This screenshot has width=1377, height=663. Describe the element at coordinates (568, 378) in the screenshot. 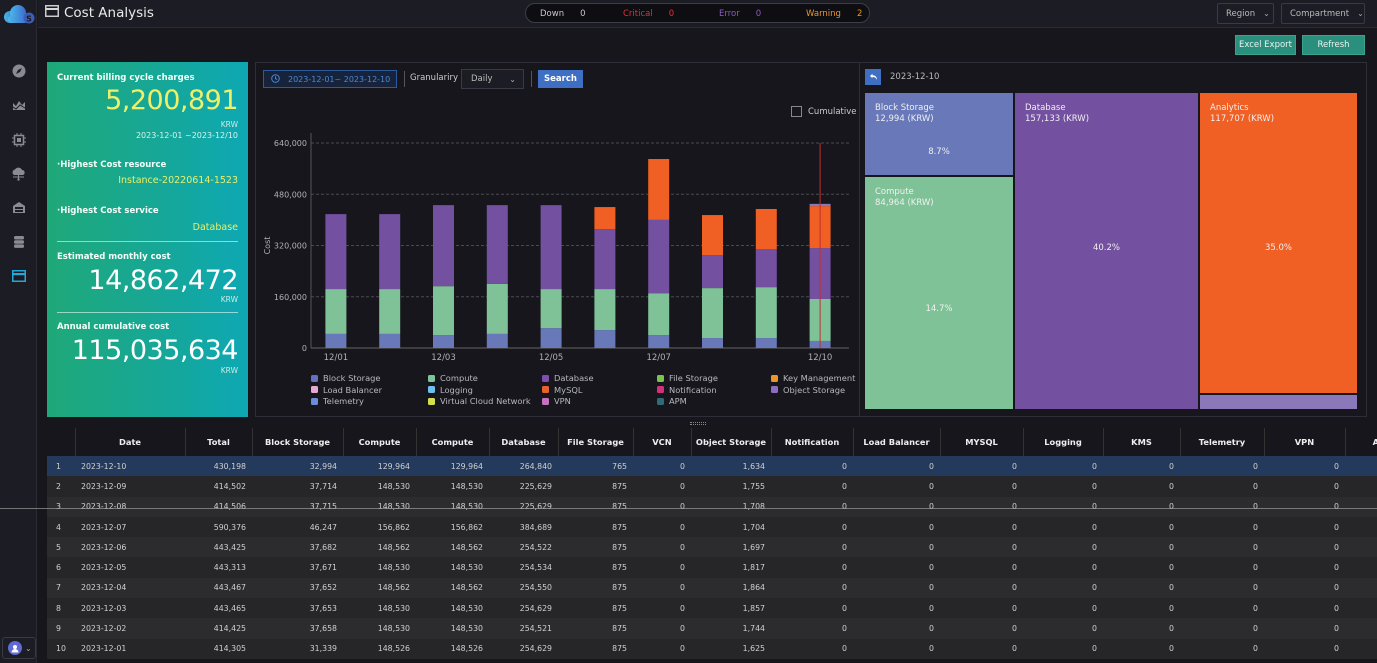

I see `legend-item: Database` at that location.